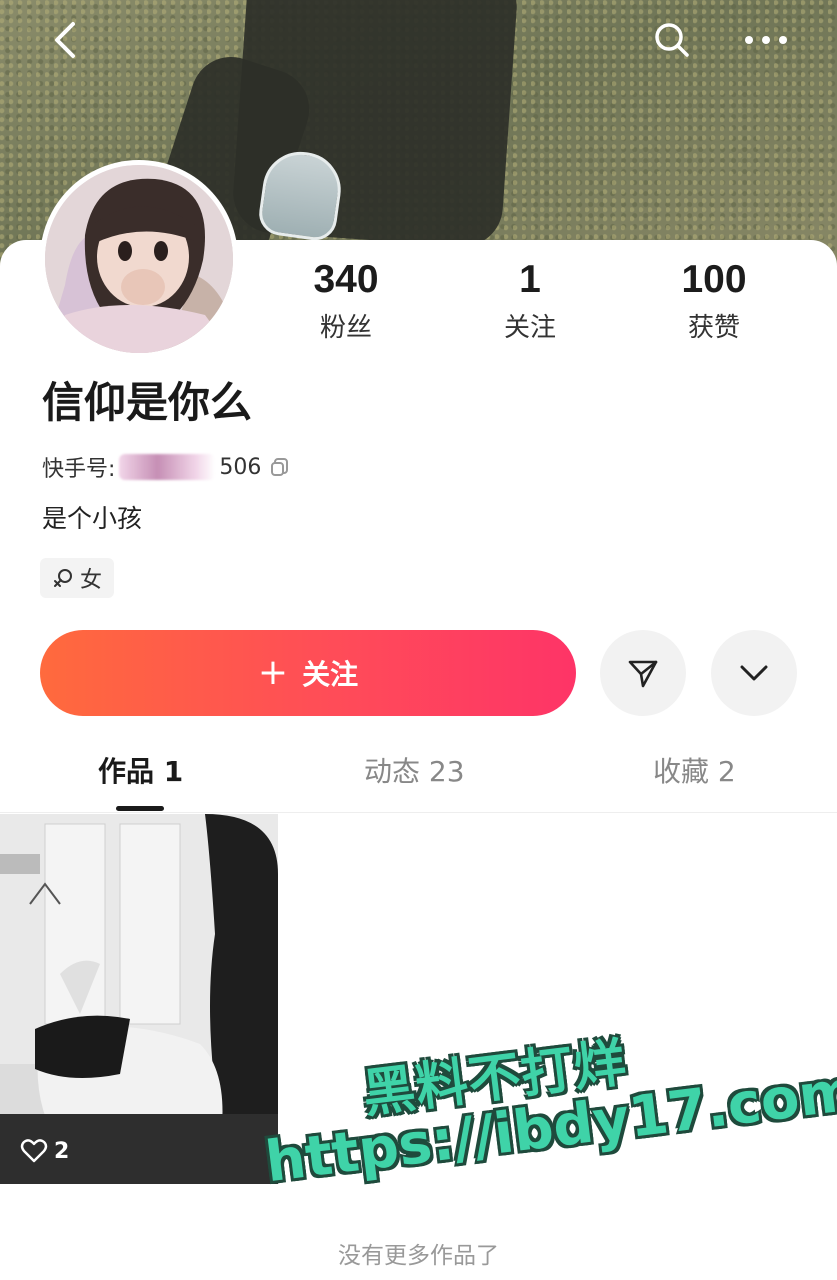  I want to click on stat-following: 1 关注, so click(530, 301).